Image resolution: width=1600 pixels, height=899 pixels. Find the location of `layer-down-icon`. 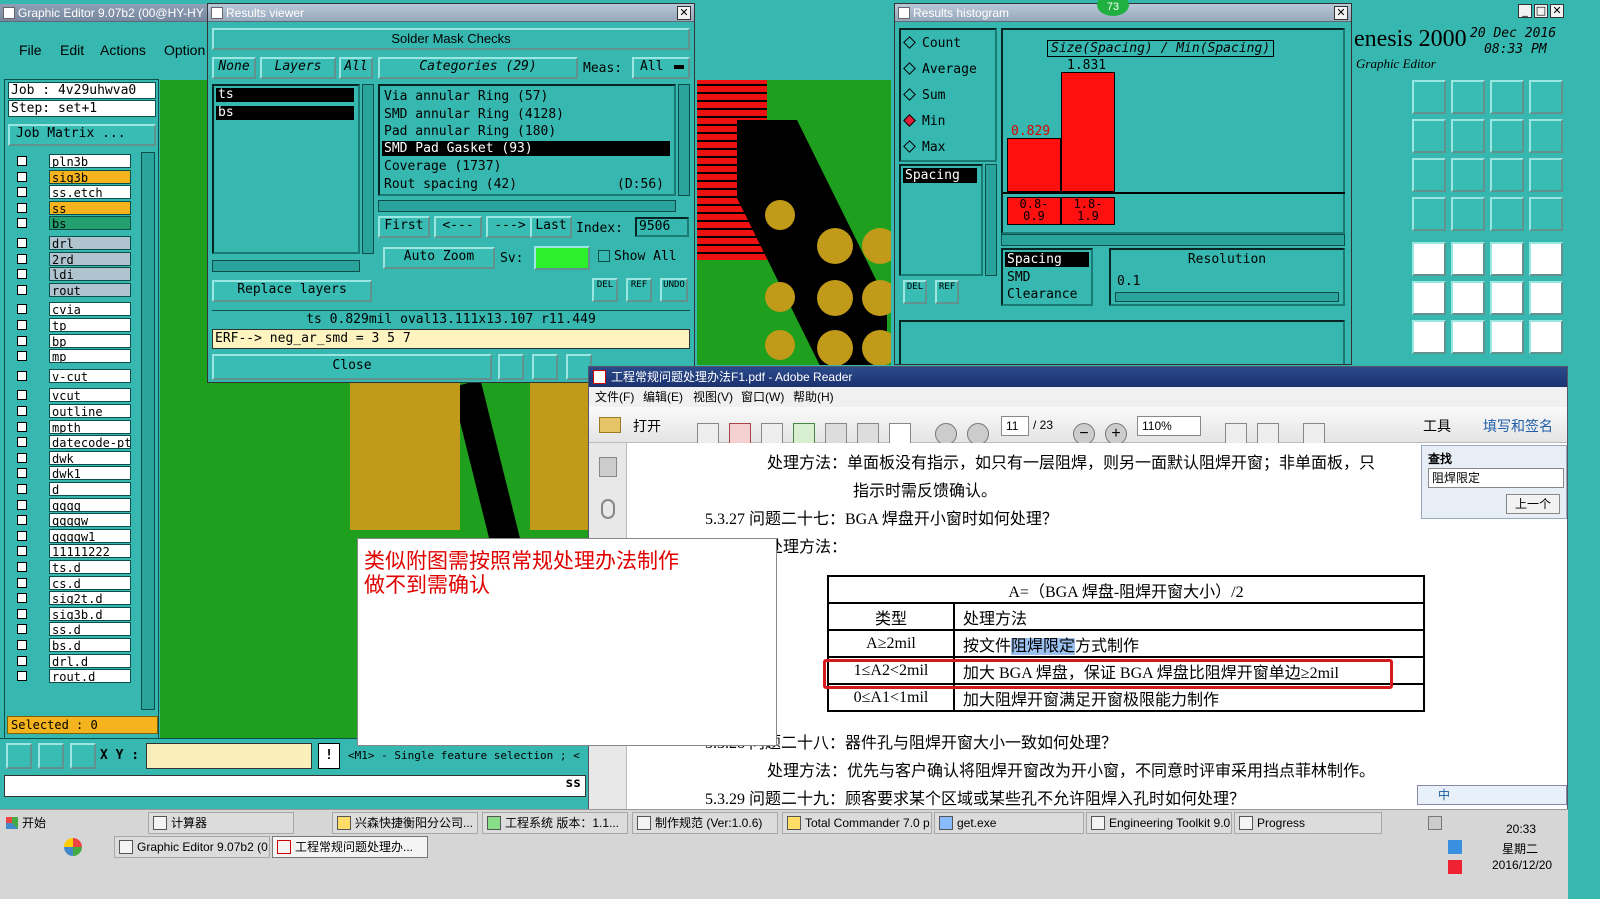

layer-down-icon is located at coordinates (1468, 97).